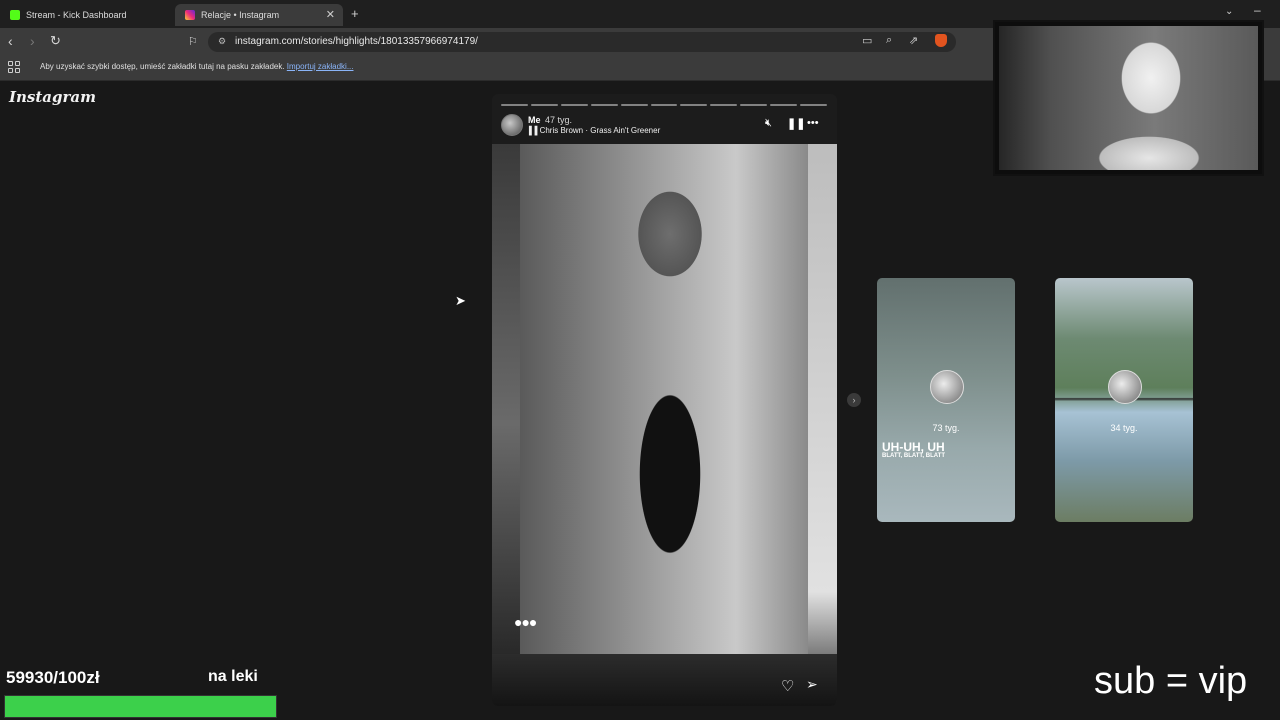 Image resolution: width=1280 pixels, height=720 pixels. I want to click on sub-vip-text: sub = vip, so click(1171, 681).